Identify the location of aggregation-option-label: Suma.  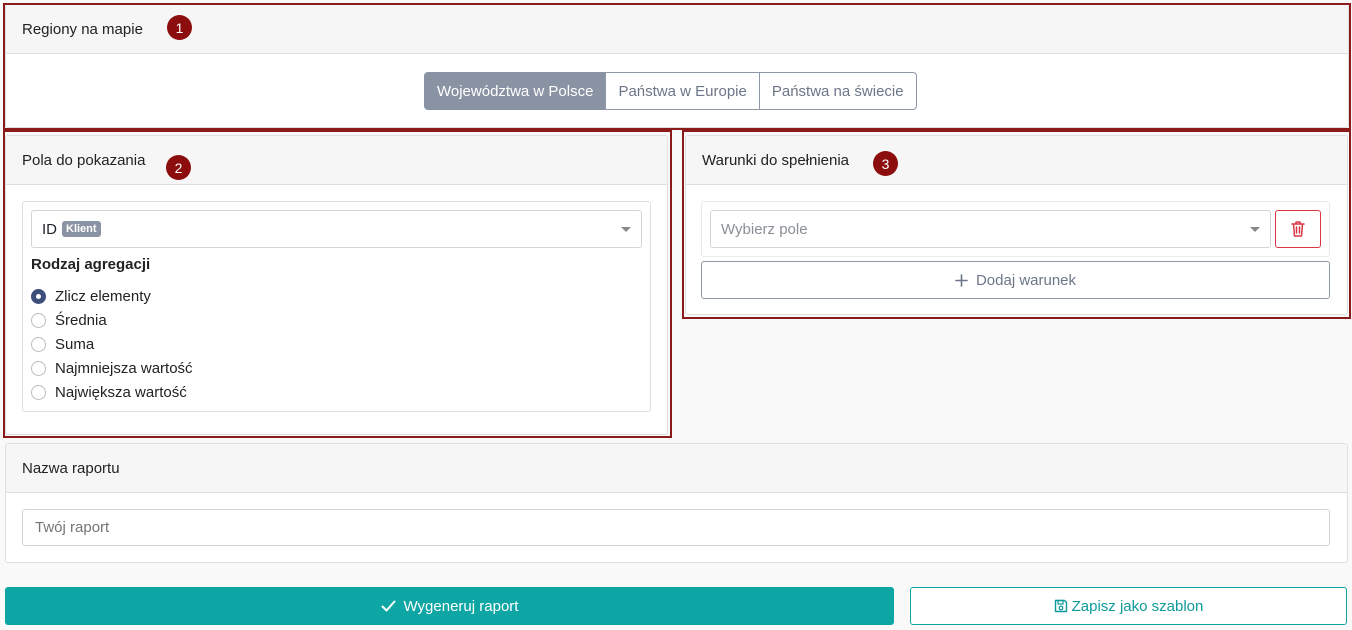
(75, 344).